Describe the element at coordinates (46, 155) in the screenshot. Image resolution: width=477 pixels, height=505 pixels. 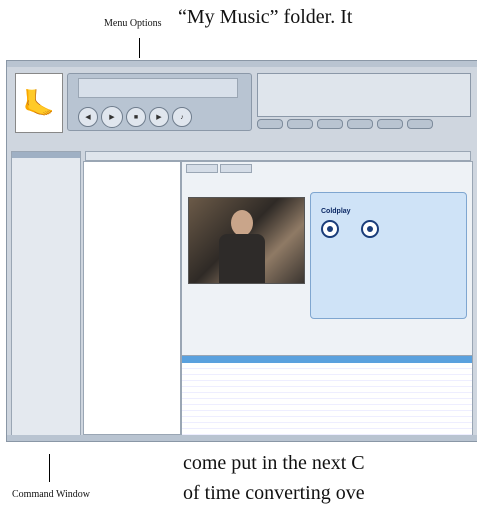
I see `sidebar-header` at that location.